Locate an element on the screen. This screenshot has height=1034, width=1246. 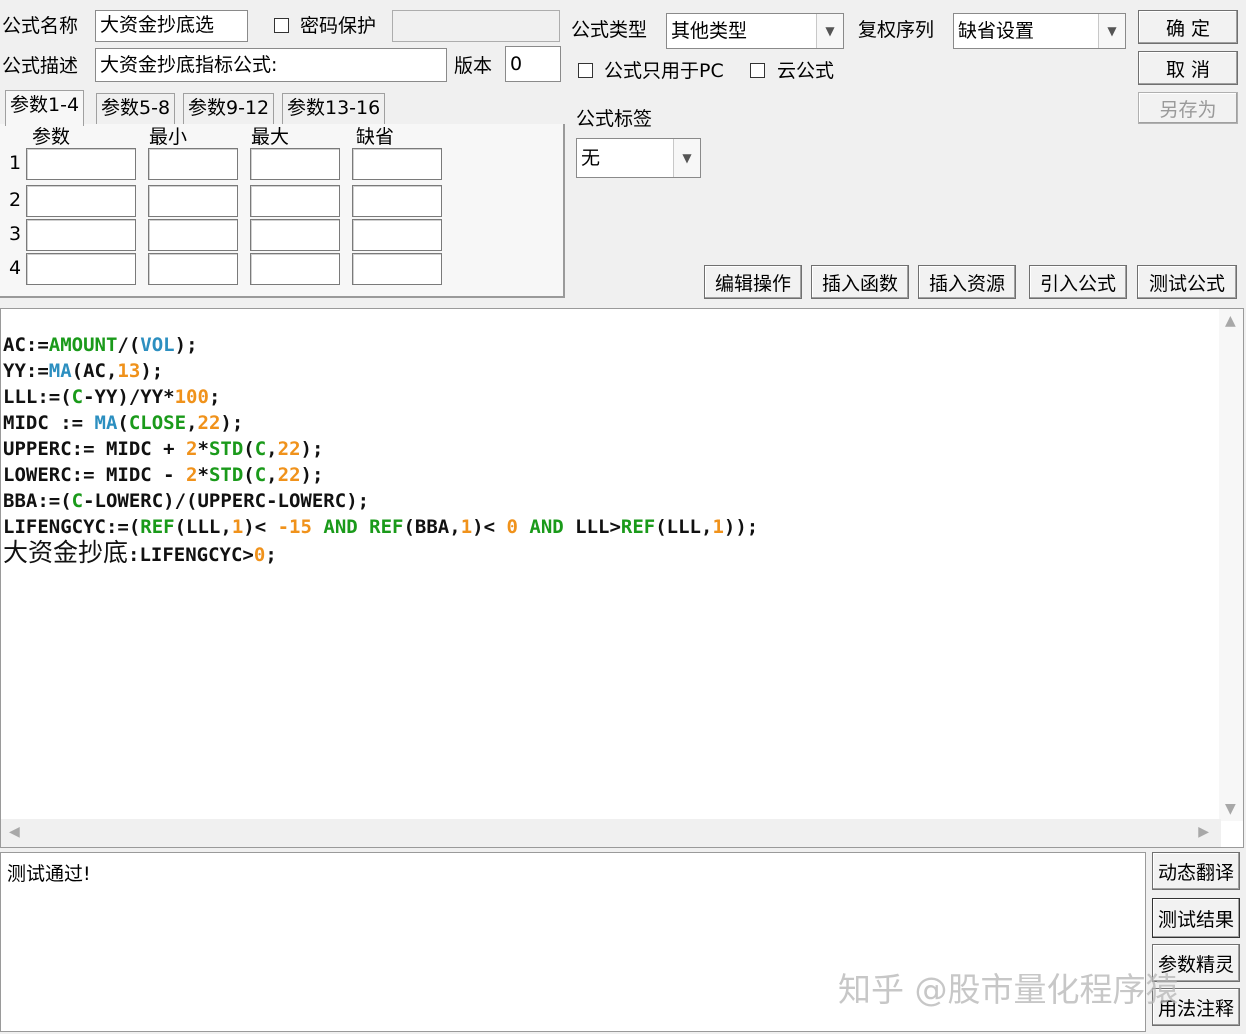
param-header-min: 最小 is located at coordinates (168, 137).